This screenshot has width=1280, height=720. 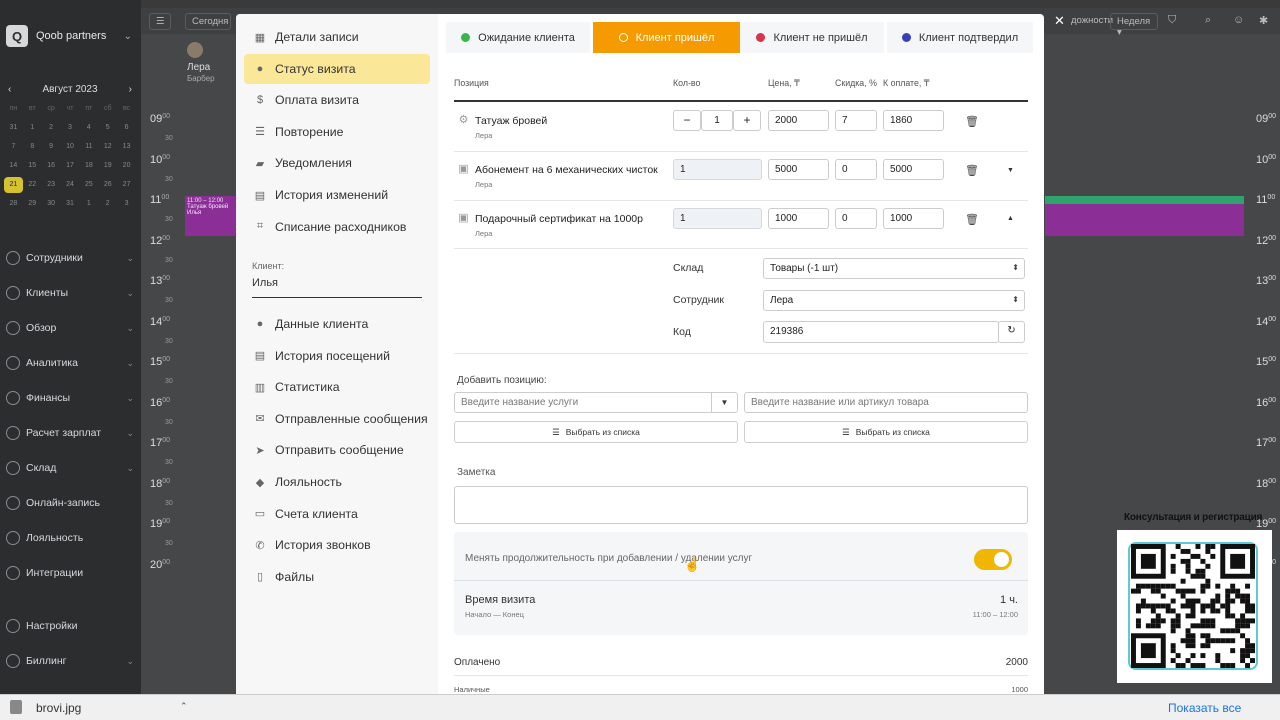 I want to click on sidebar-item: Клиенты ⌄, so click(x=70, y=293).